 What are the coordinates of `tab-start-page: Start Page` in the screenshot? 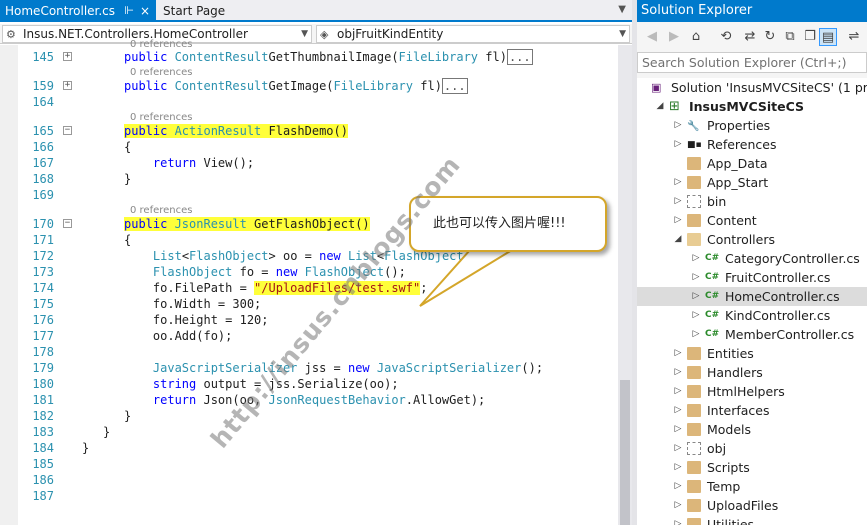 It's located at (218, 11).